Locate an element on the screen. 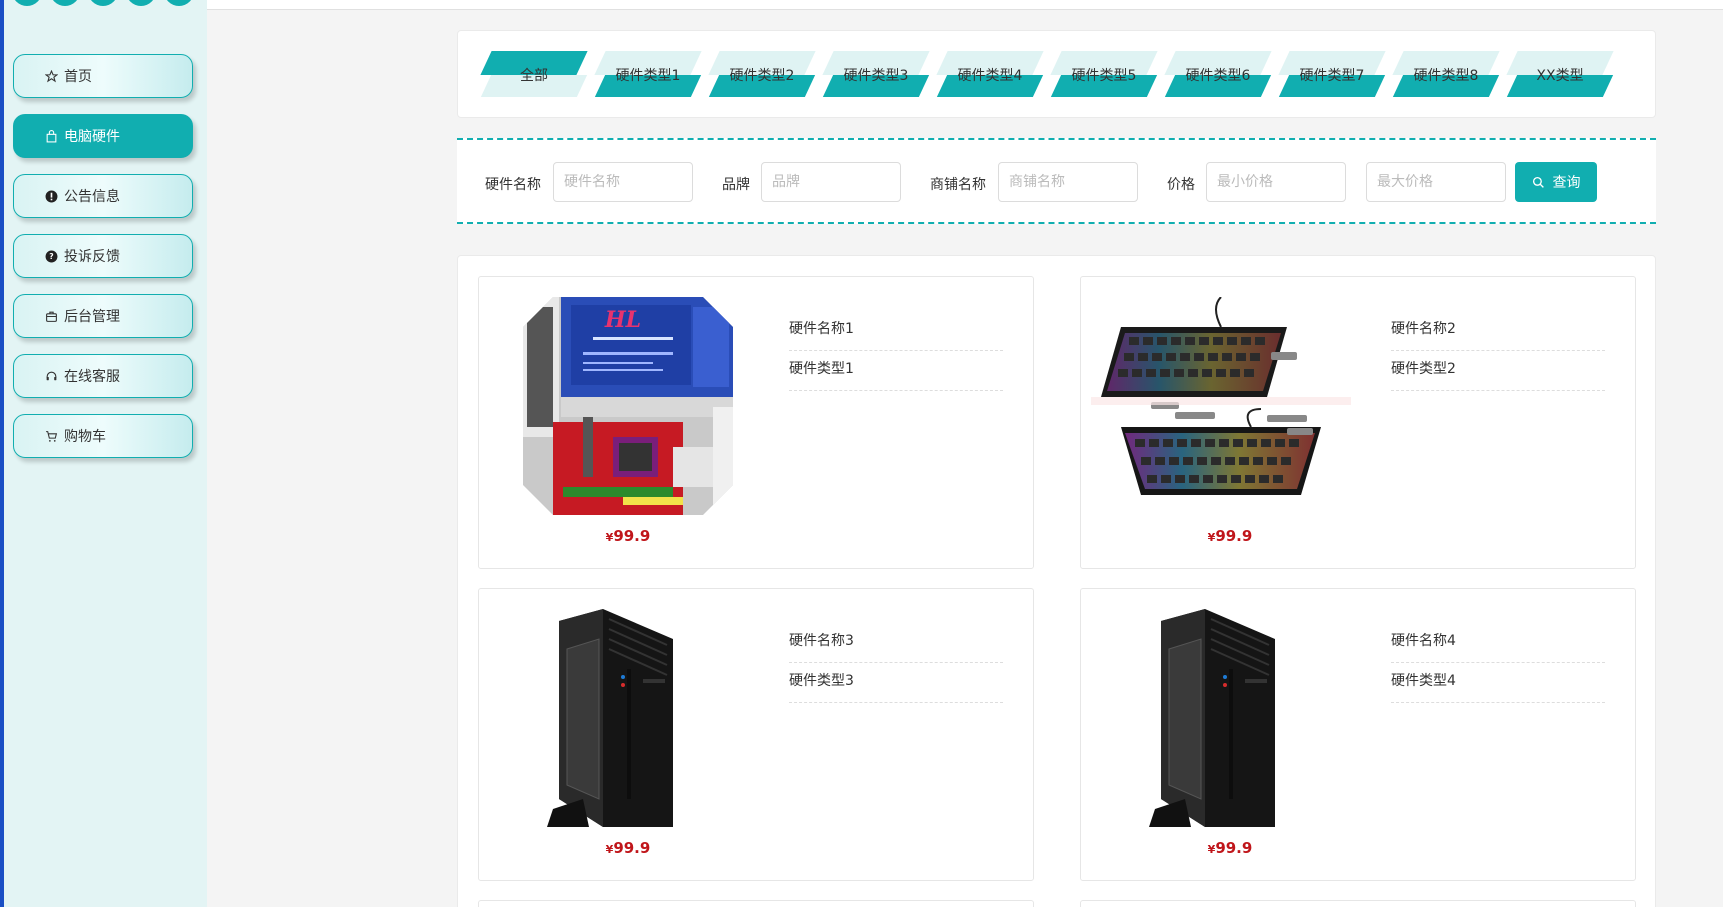  question-icon: ? is located at coordinates (51, 256).